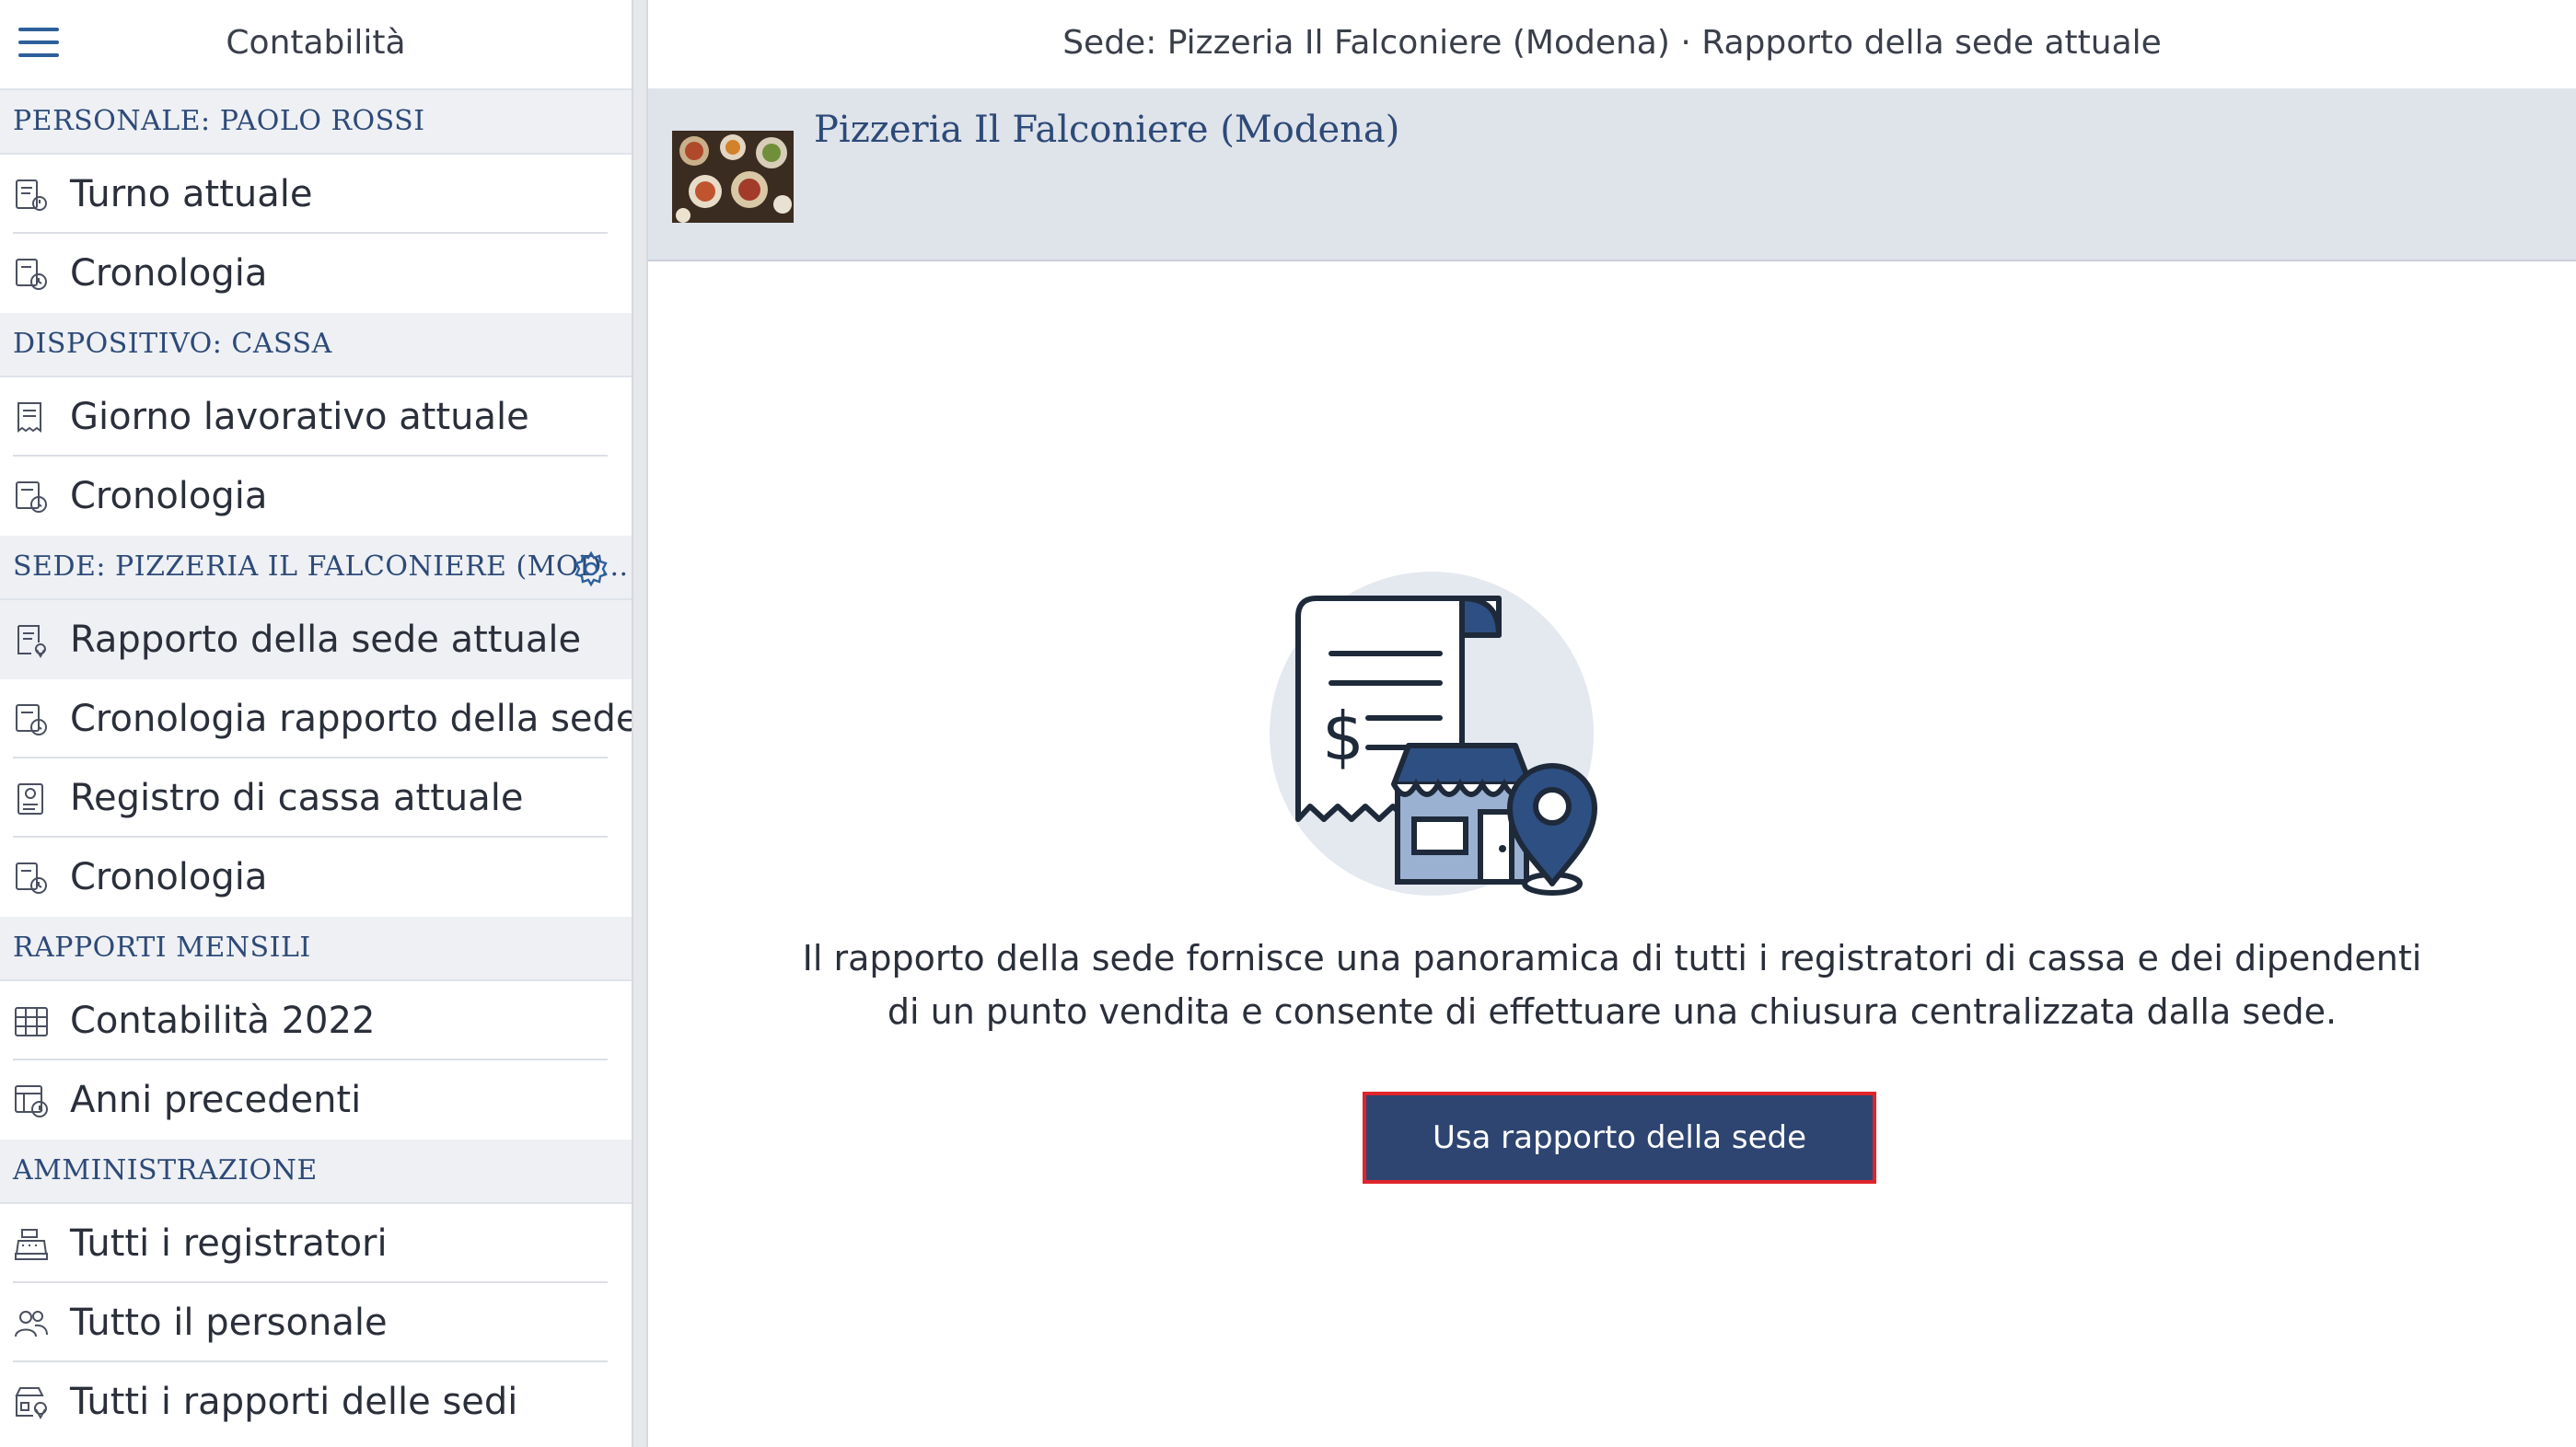 The image size is (2576, 1447). What do you see at coordinates (351, 719) in the screenshot?
I see `sidebar-item-label: Cronologia rapporto della sede` at bounding box center [351, 719].